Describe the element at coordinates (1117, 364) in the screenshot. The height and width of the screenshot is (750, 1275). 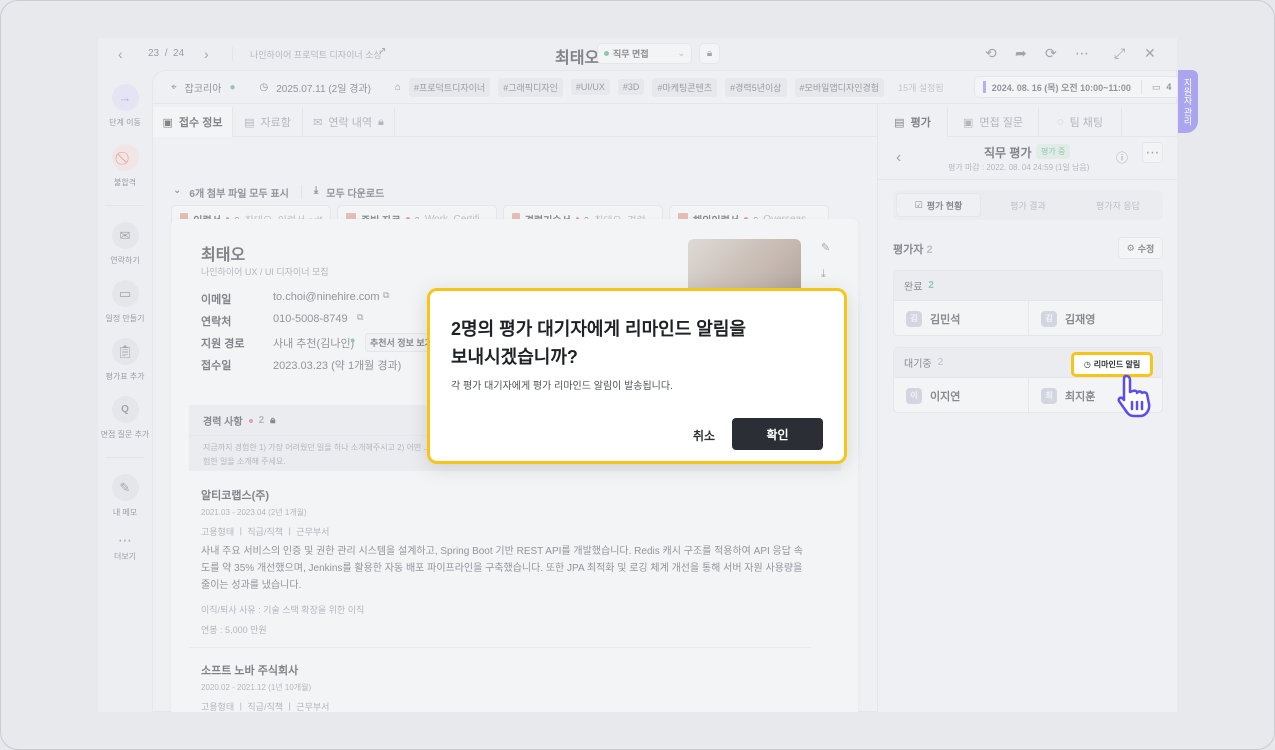
I see `remind-label: 리마인드 알림` at that location.